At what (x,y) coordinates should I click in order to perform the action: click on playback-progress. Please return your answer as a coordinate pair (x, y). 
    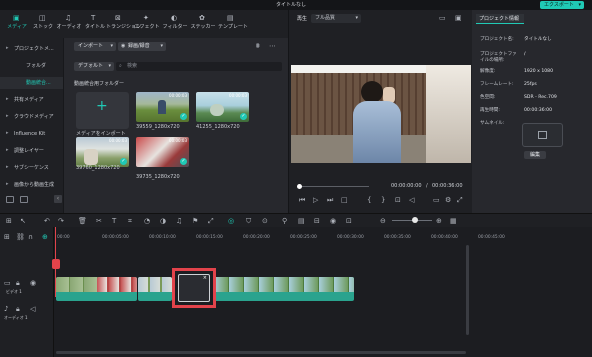
    Looking at the image, I should click on (334, 186).